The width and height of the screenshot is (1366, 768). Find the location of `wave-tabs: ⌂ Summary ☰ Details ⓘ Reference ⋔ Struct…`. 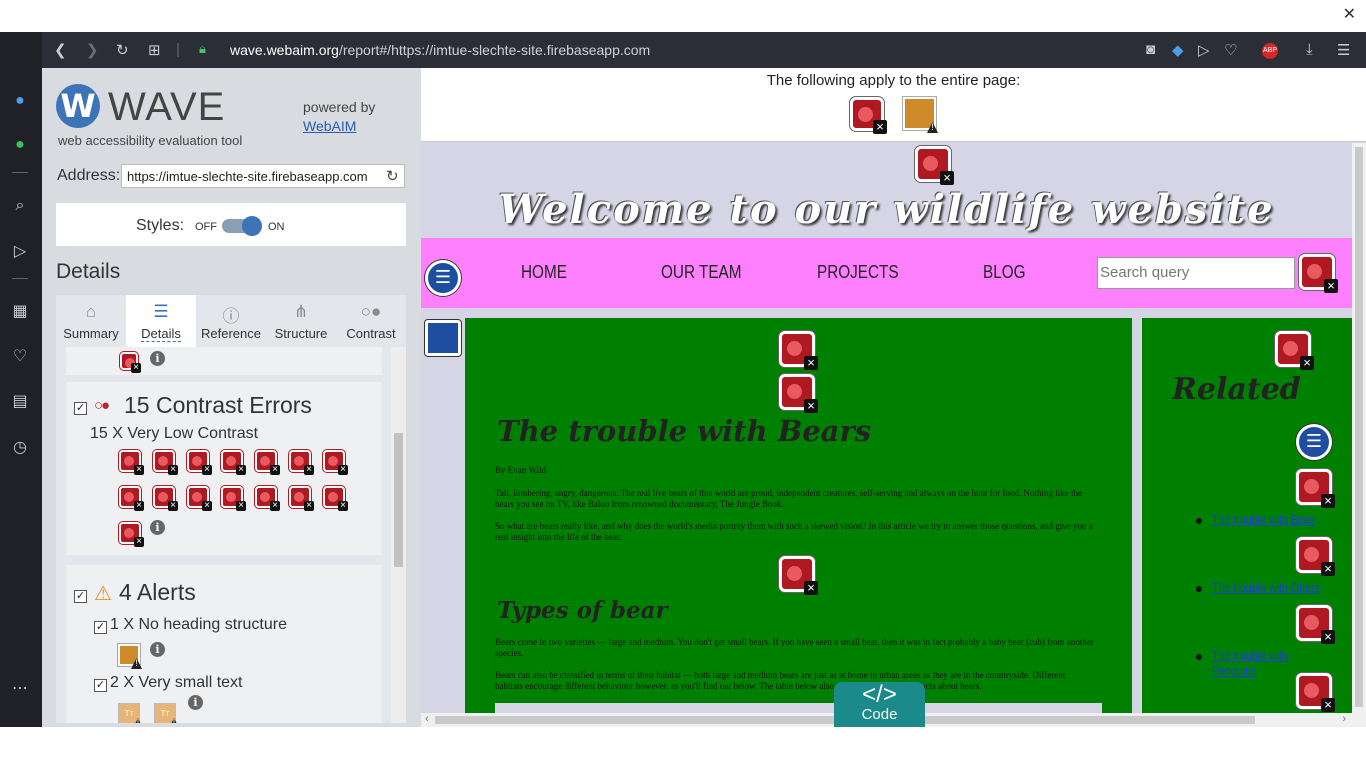

wave-tabs: ⌂ Summary ☰ Details ⓘ Reference ⋔ Struct… is located at coordinates (231, 321).